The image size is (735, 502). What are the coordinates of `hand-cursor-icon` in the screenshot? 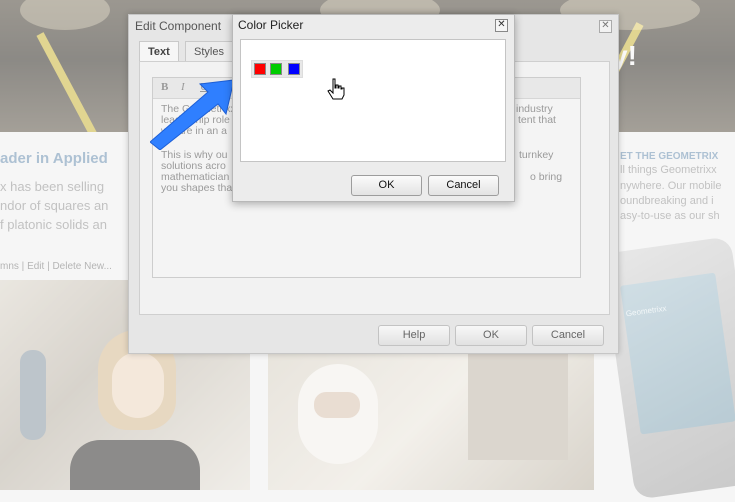 It's located at (336, 89).